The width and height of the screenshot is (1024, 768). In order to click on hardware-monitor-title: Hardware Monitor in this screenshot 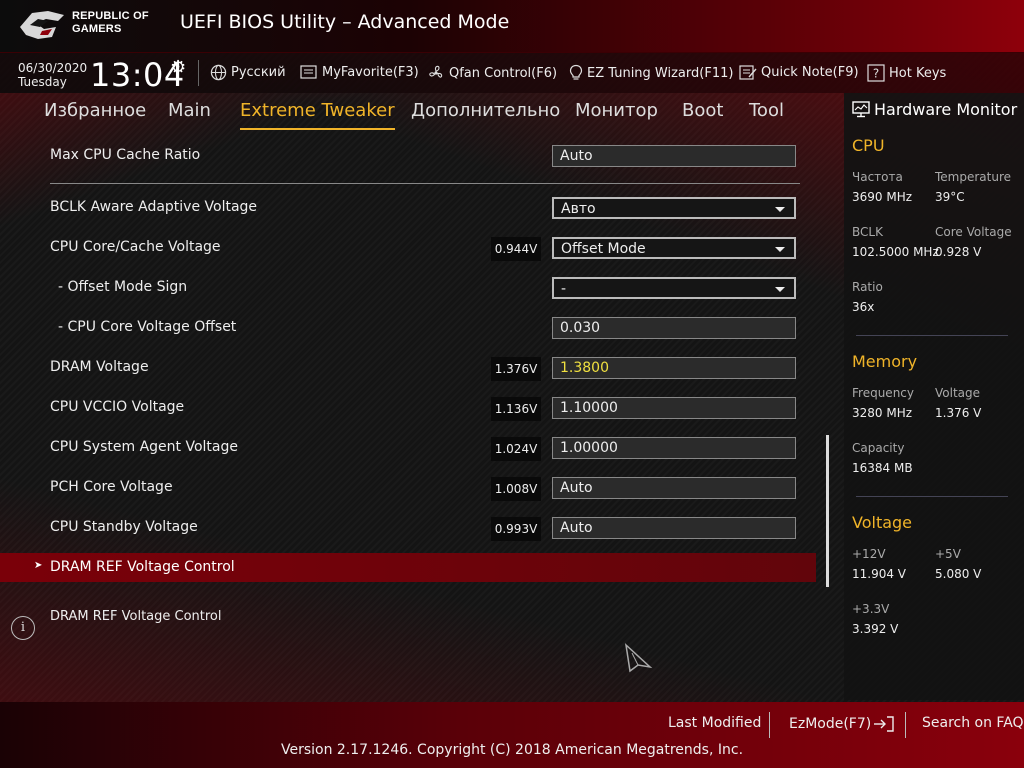, I will do `click(934, 109)`.